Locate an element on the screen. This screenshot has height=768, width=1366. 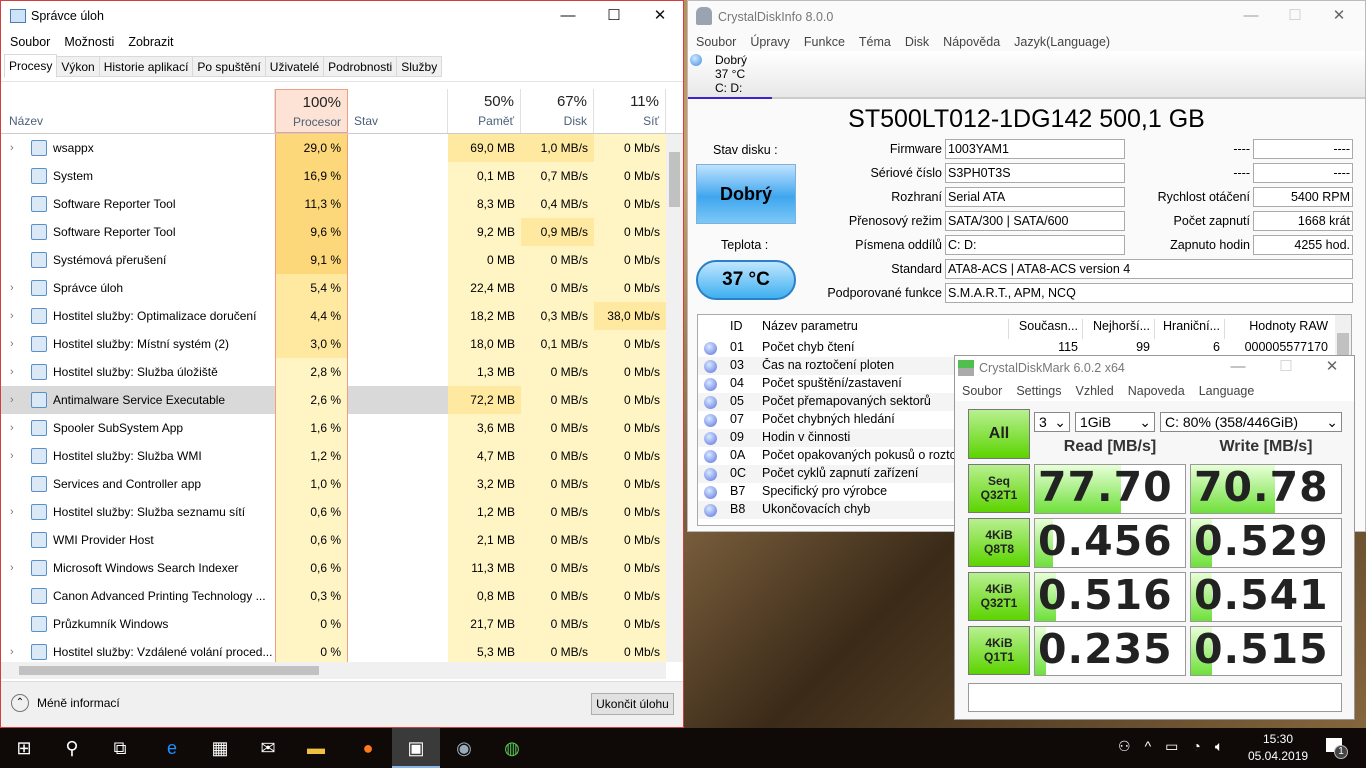
test-count-select: 3 ⌄ is located at coordinates (1052, 422).